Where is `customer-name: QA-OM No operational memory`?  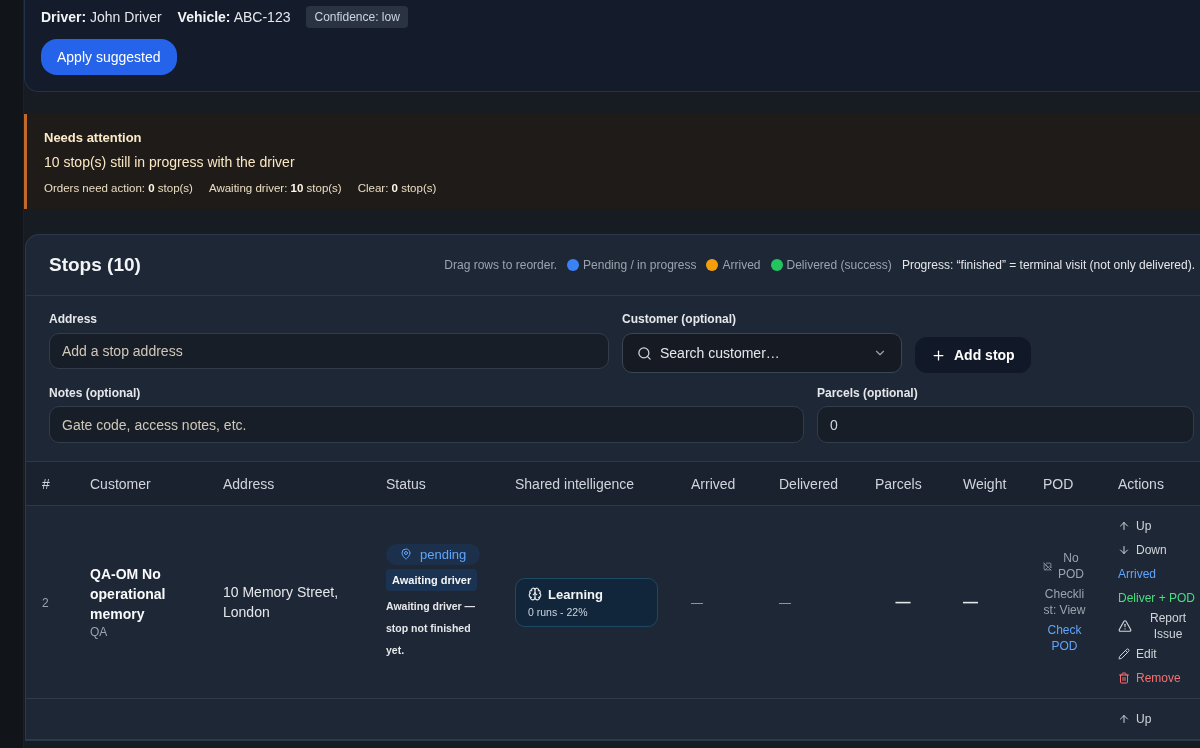
customer-name: QA-OM No operational memory is located at coordinates (128, 594).